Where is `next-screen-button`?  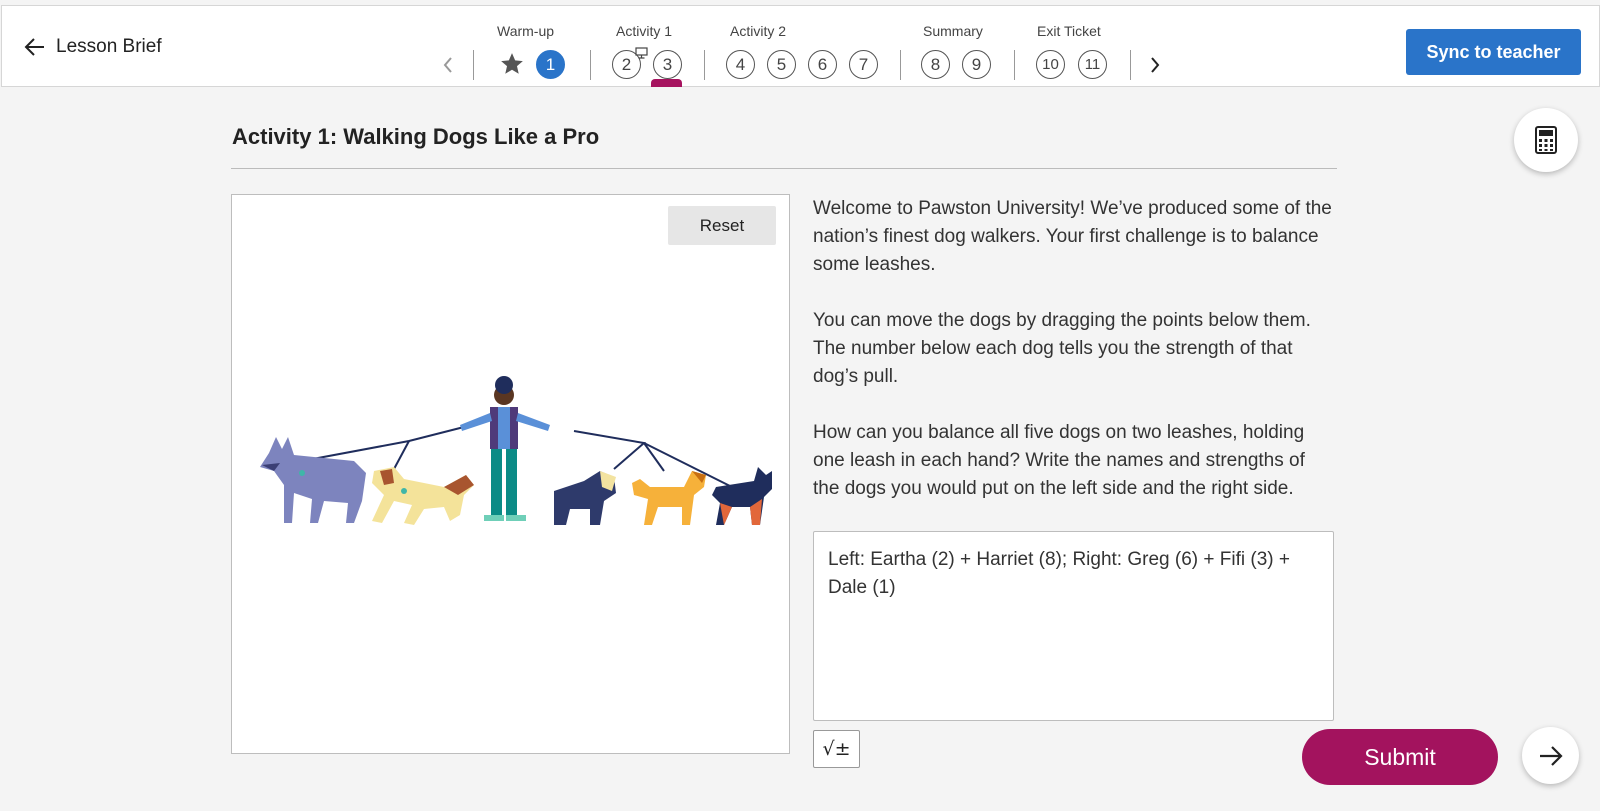
next-screen-button is located at coordinates (1155, 65).